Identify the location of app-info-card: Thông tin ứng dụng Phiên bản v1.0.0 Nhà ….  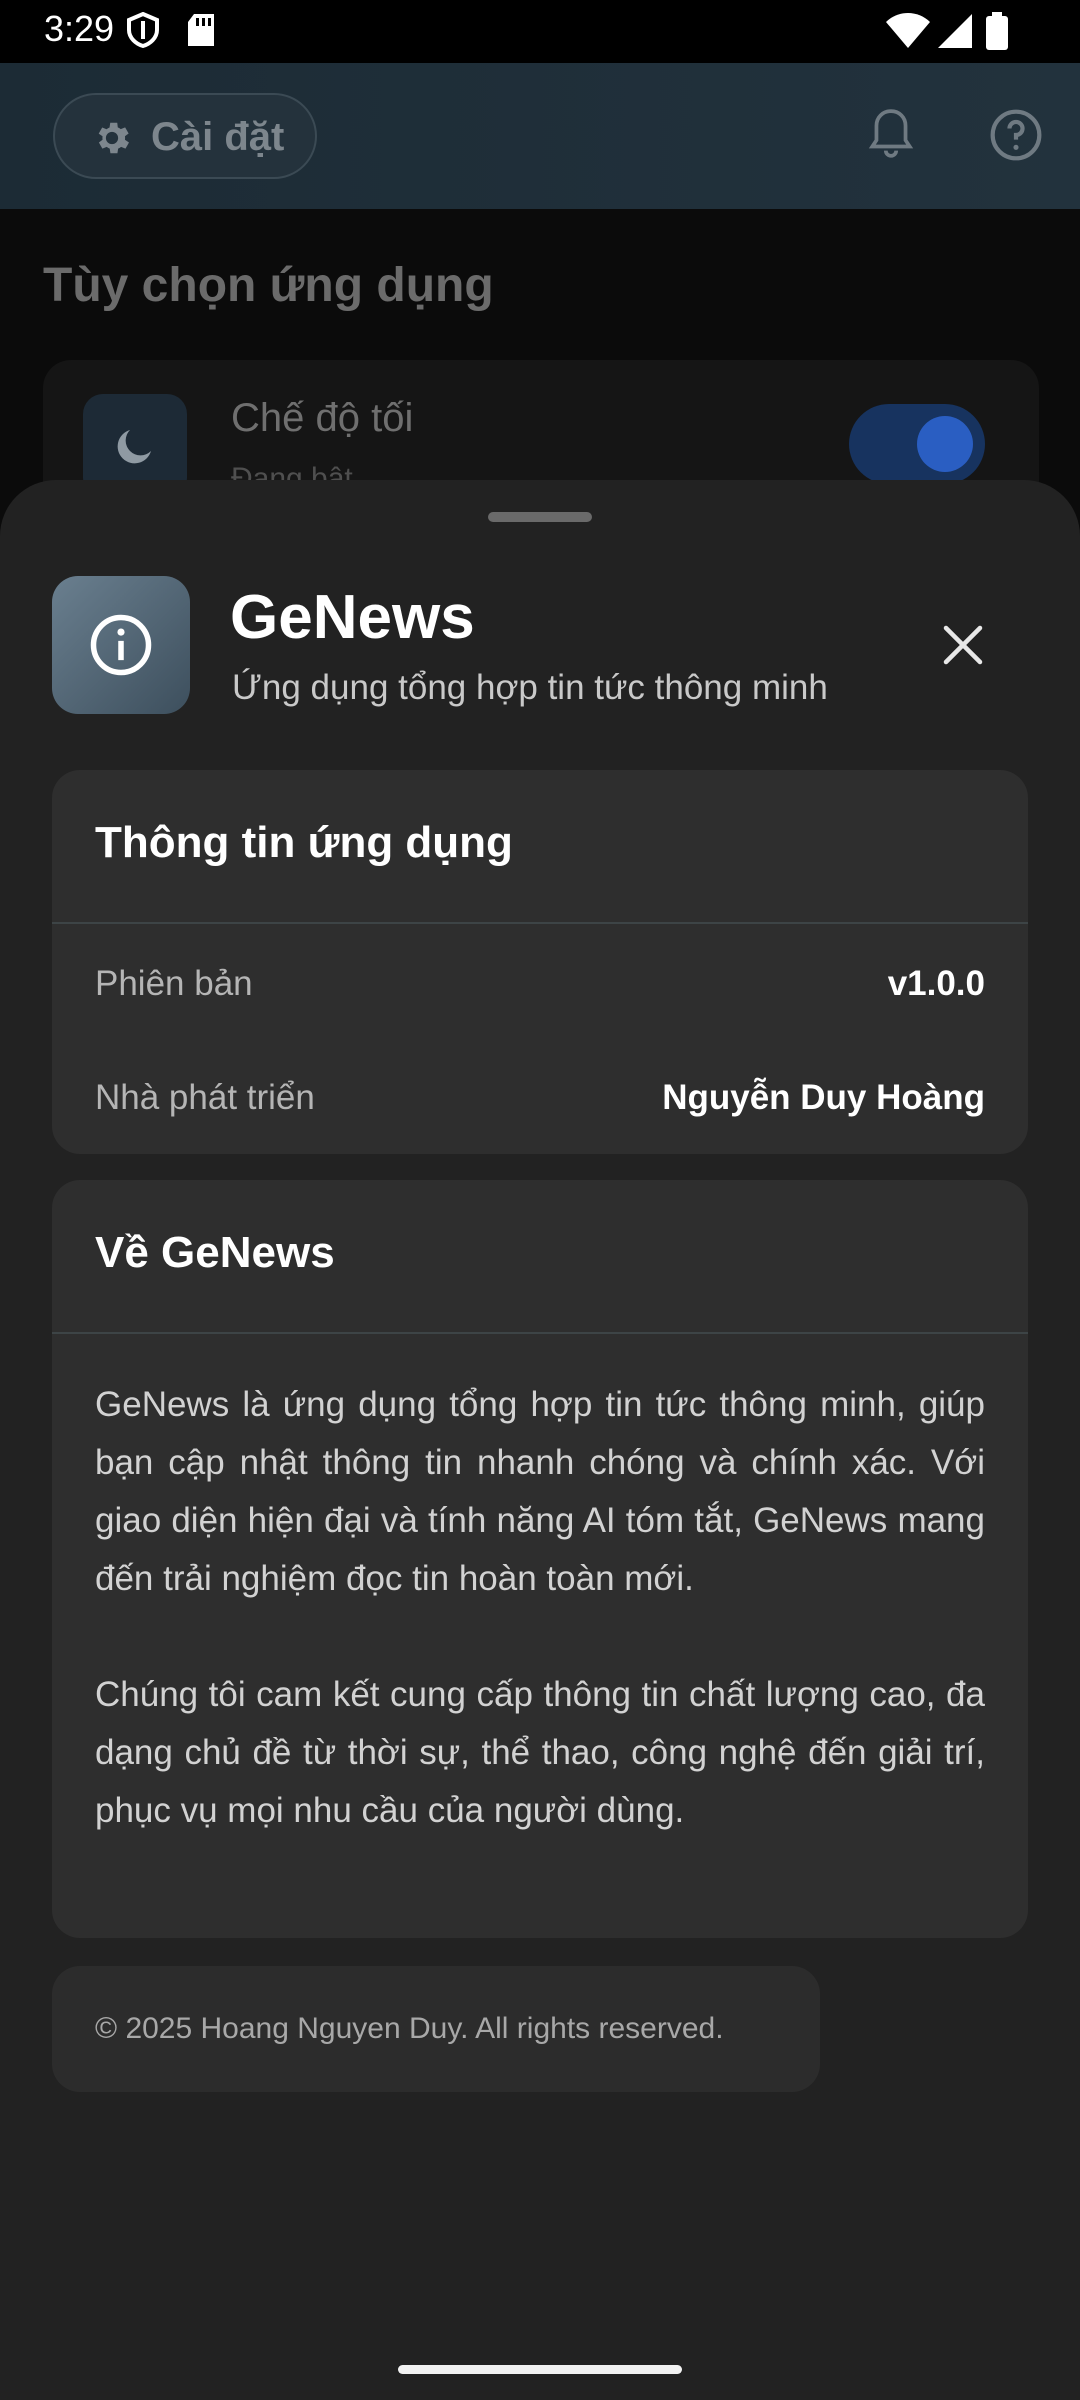
(540, 962).